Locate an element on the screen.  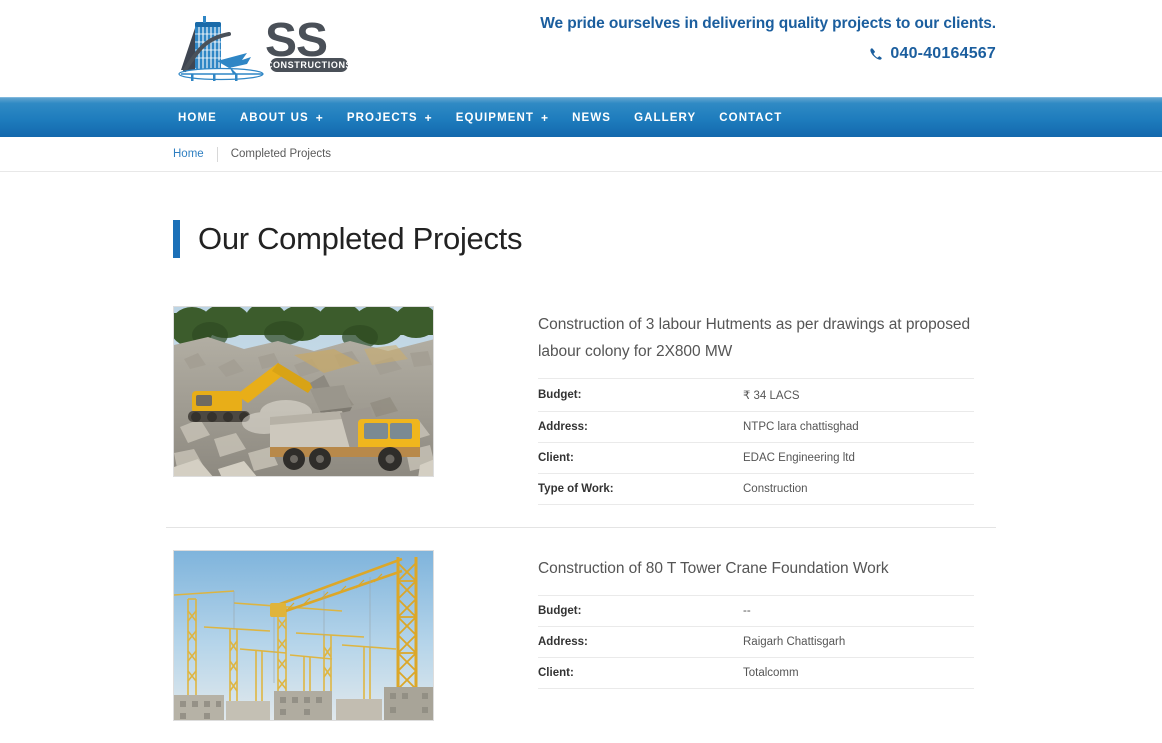
spec-value: Raigarh Chattisgarh is located at coordinates (794, 641).